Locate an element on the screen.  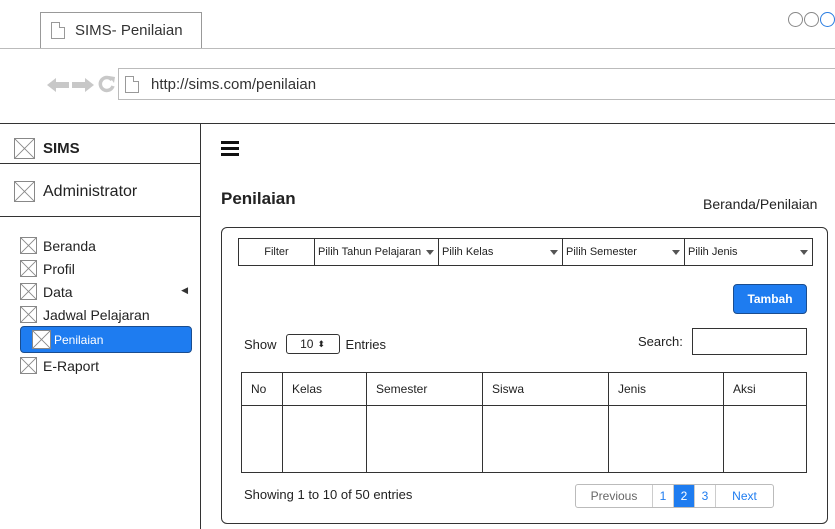
tahun-select: Pilih Tahun Pelajaran is located at coordinates (377, 252).